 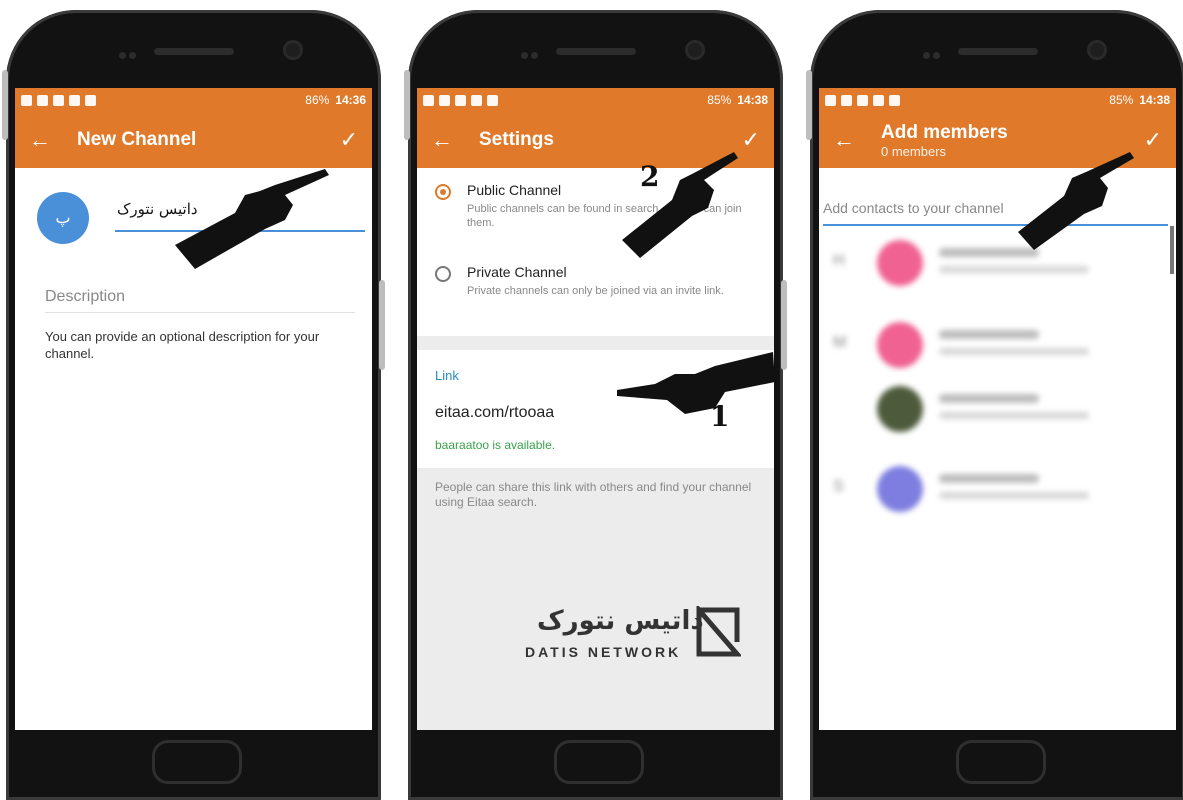 I want to click on scrollbar, so click(x=1172, y=250).